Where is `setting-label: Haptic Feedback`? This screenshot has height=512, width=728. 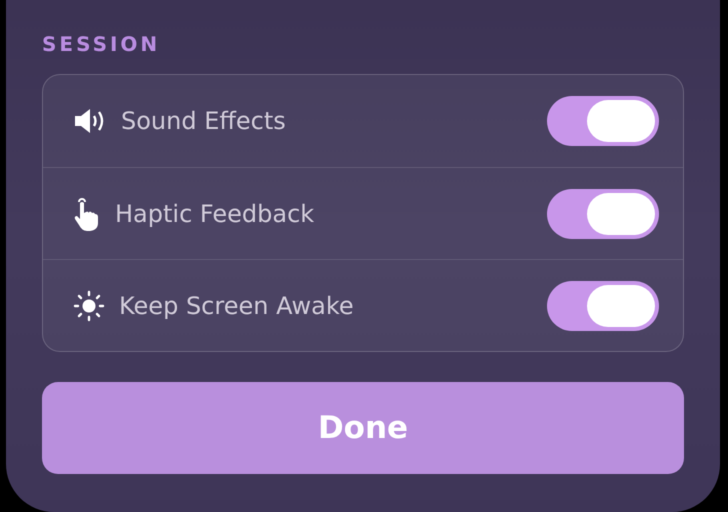 setting-label: Haptic Feedback is located at coordinates (214, 214).